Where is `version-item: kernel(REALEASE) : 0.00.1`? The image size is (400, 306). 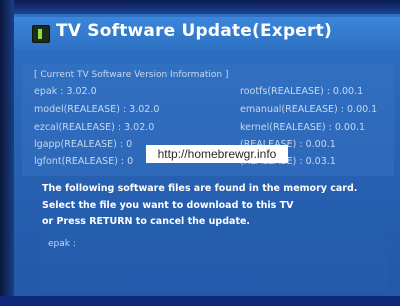 version-item: kernel(REALEASE) : 0.00.1 is located at coordinates (303, 127).